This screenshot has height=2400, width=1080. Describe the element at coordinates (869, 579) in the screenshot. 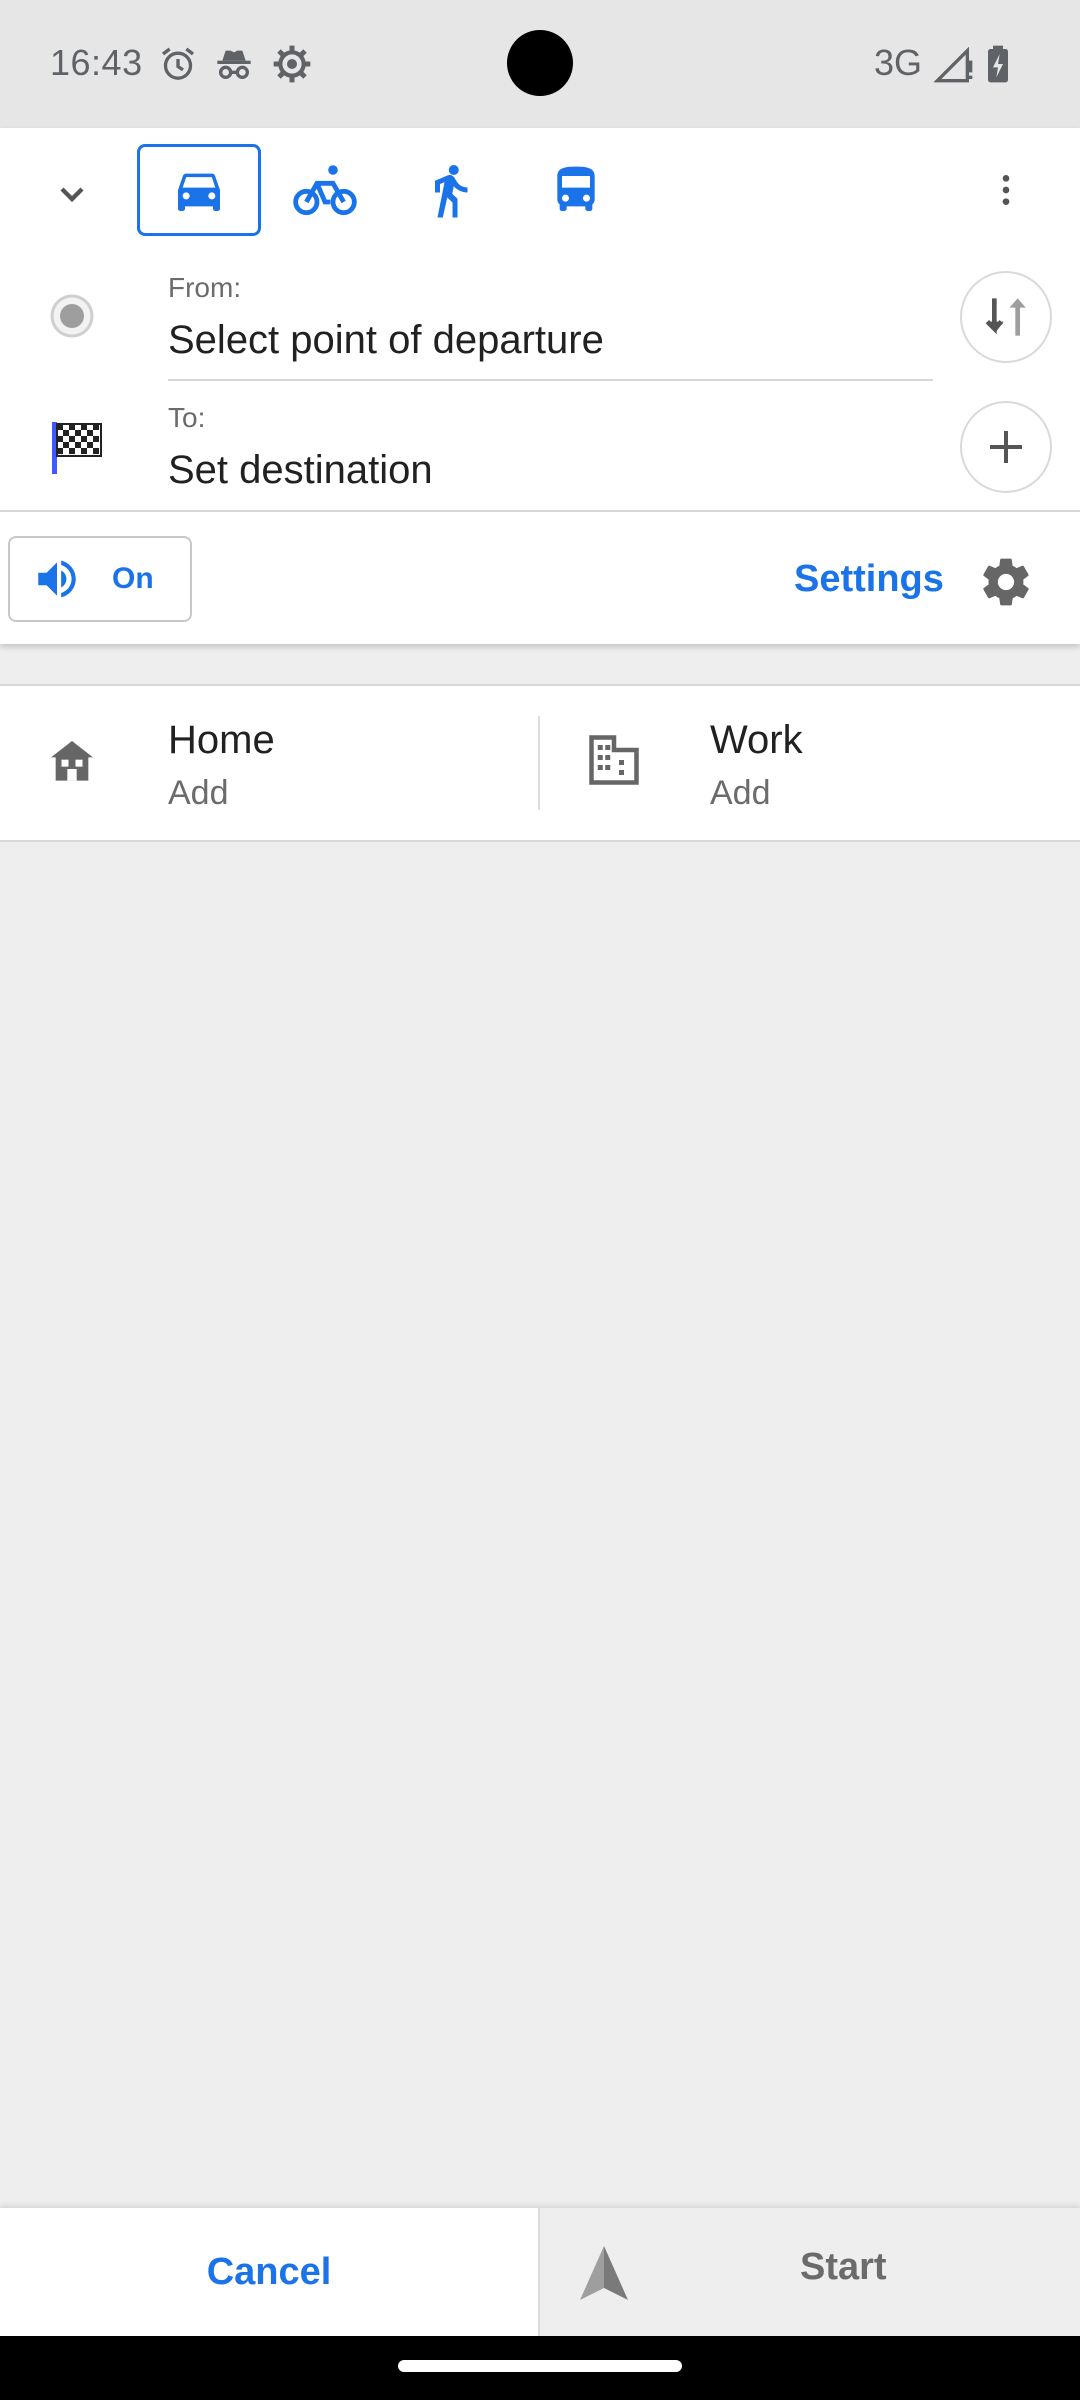

I see `settings-link: Settings` at that location.